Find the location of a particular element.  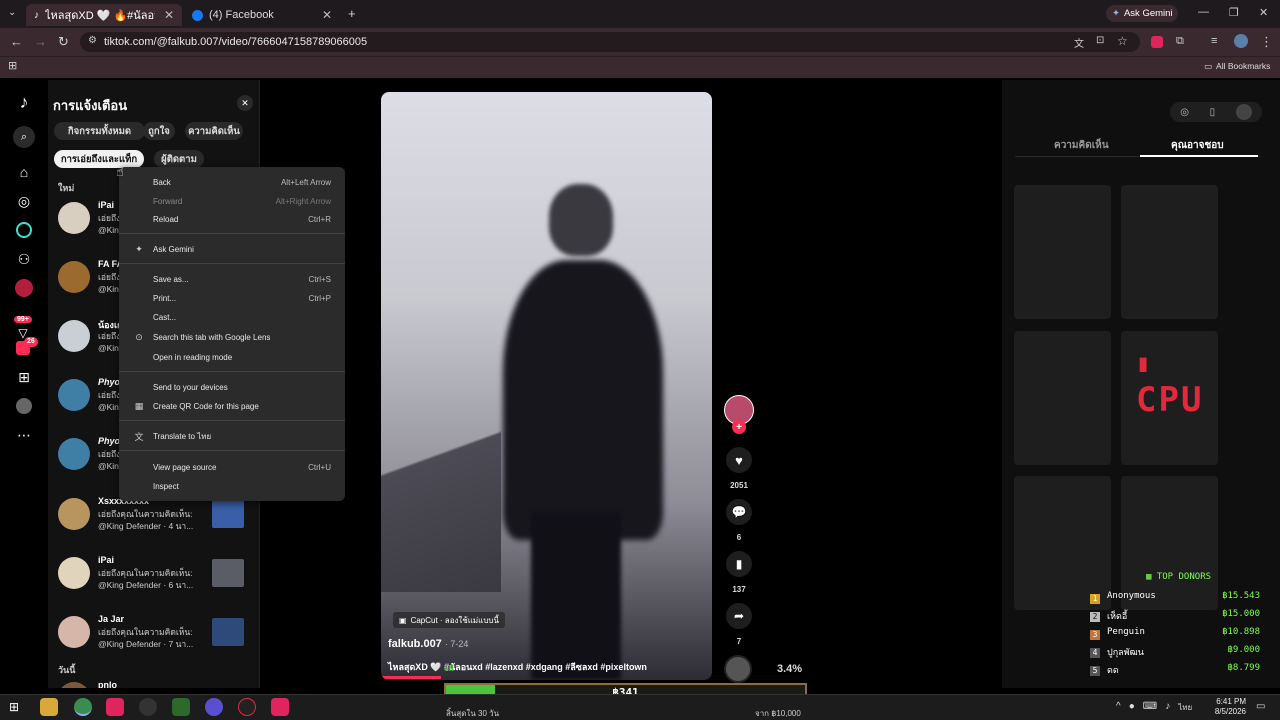

menu-item-send-devices: Send to your devices is located at coordinates (232, 387).